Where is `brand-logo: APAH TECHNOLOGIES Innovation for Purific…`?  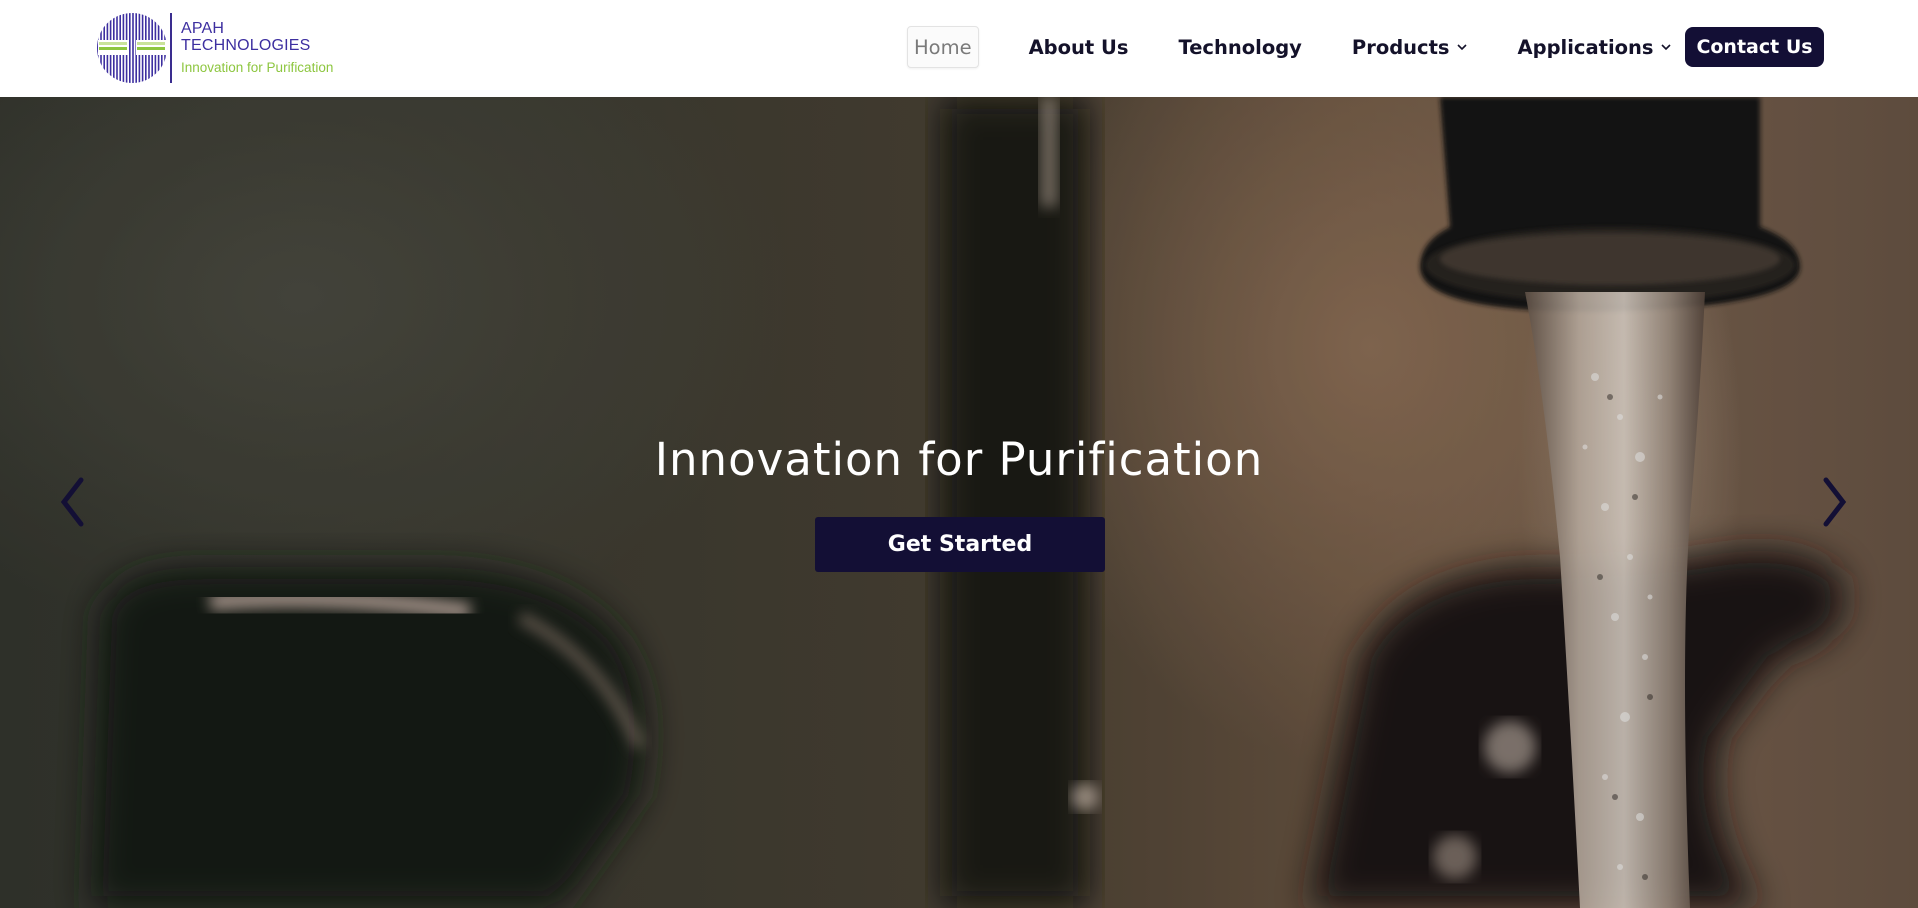 brand-logo: APAH TECHNOLOGIES Innovation for Purific… is located at coordinates (214, 48).